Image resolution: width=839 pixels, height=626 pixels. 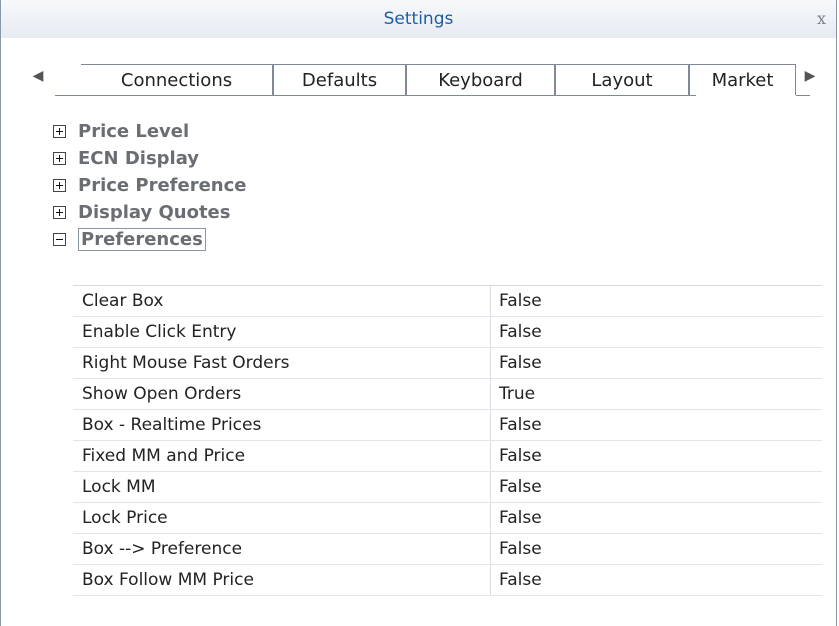 I want to click on property-name: Fixed MM and Price, so click(x=164, y=456).